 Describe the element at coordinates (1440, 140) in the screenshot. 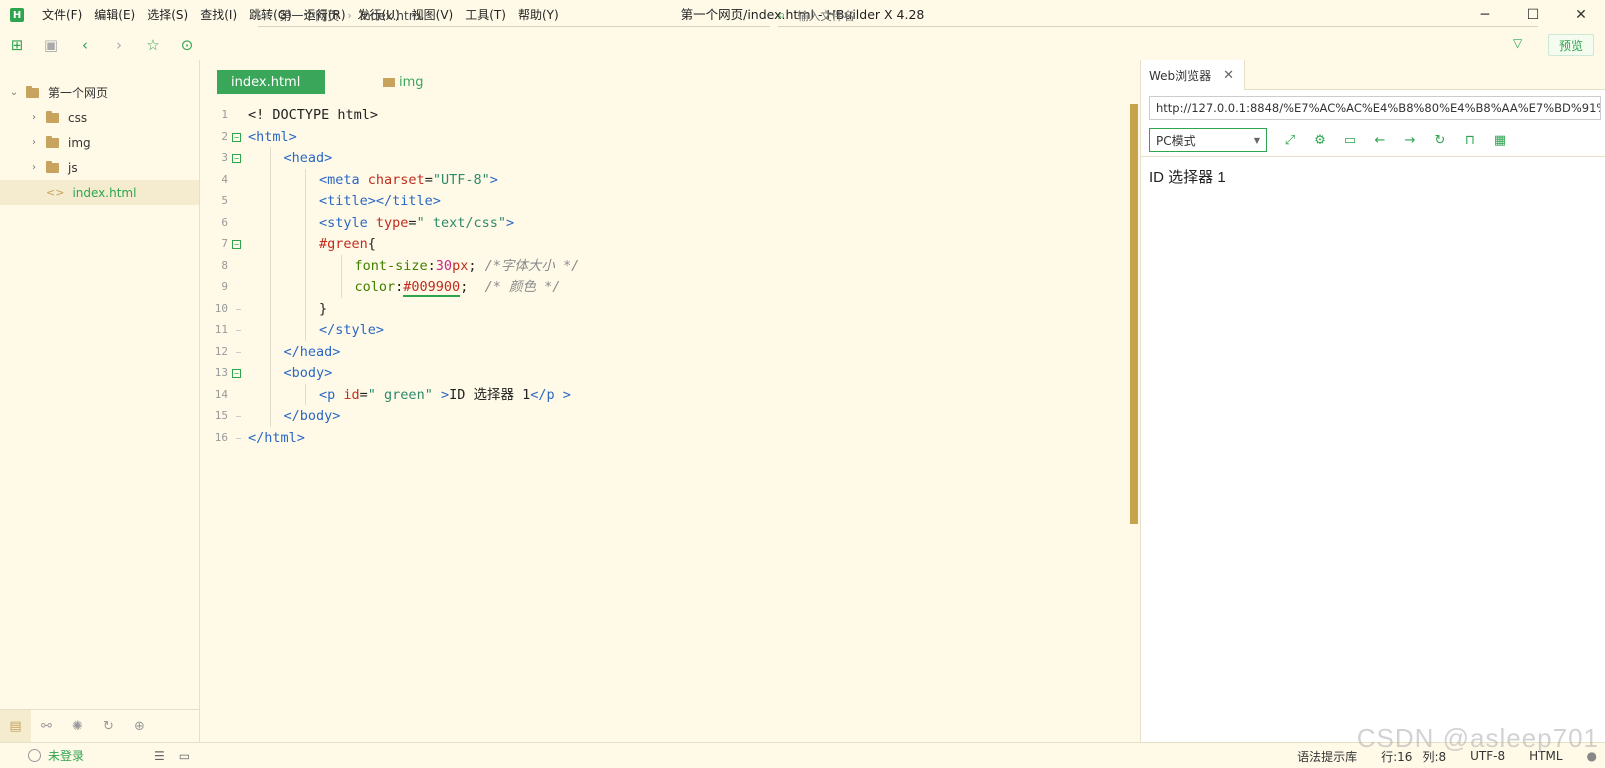

I see `refresh-icon: ↻` at that location.